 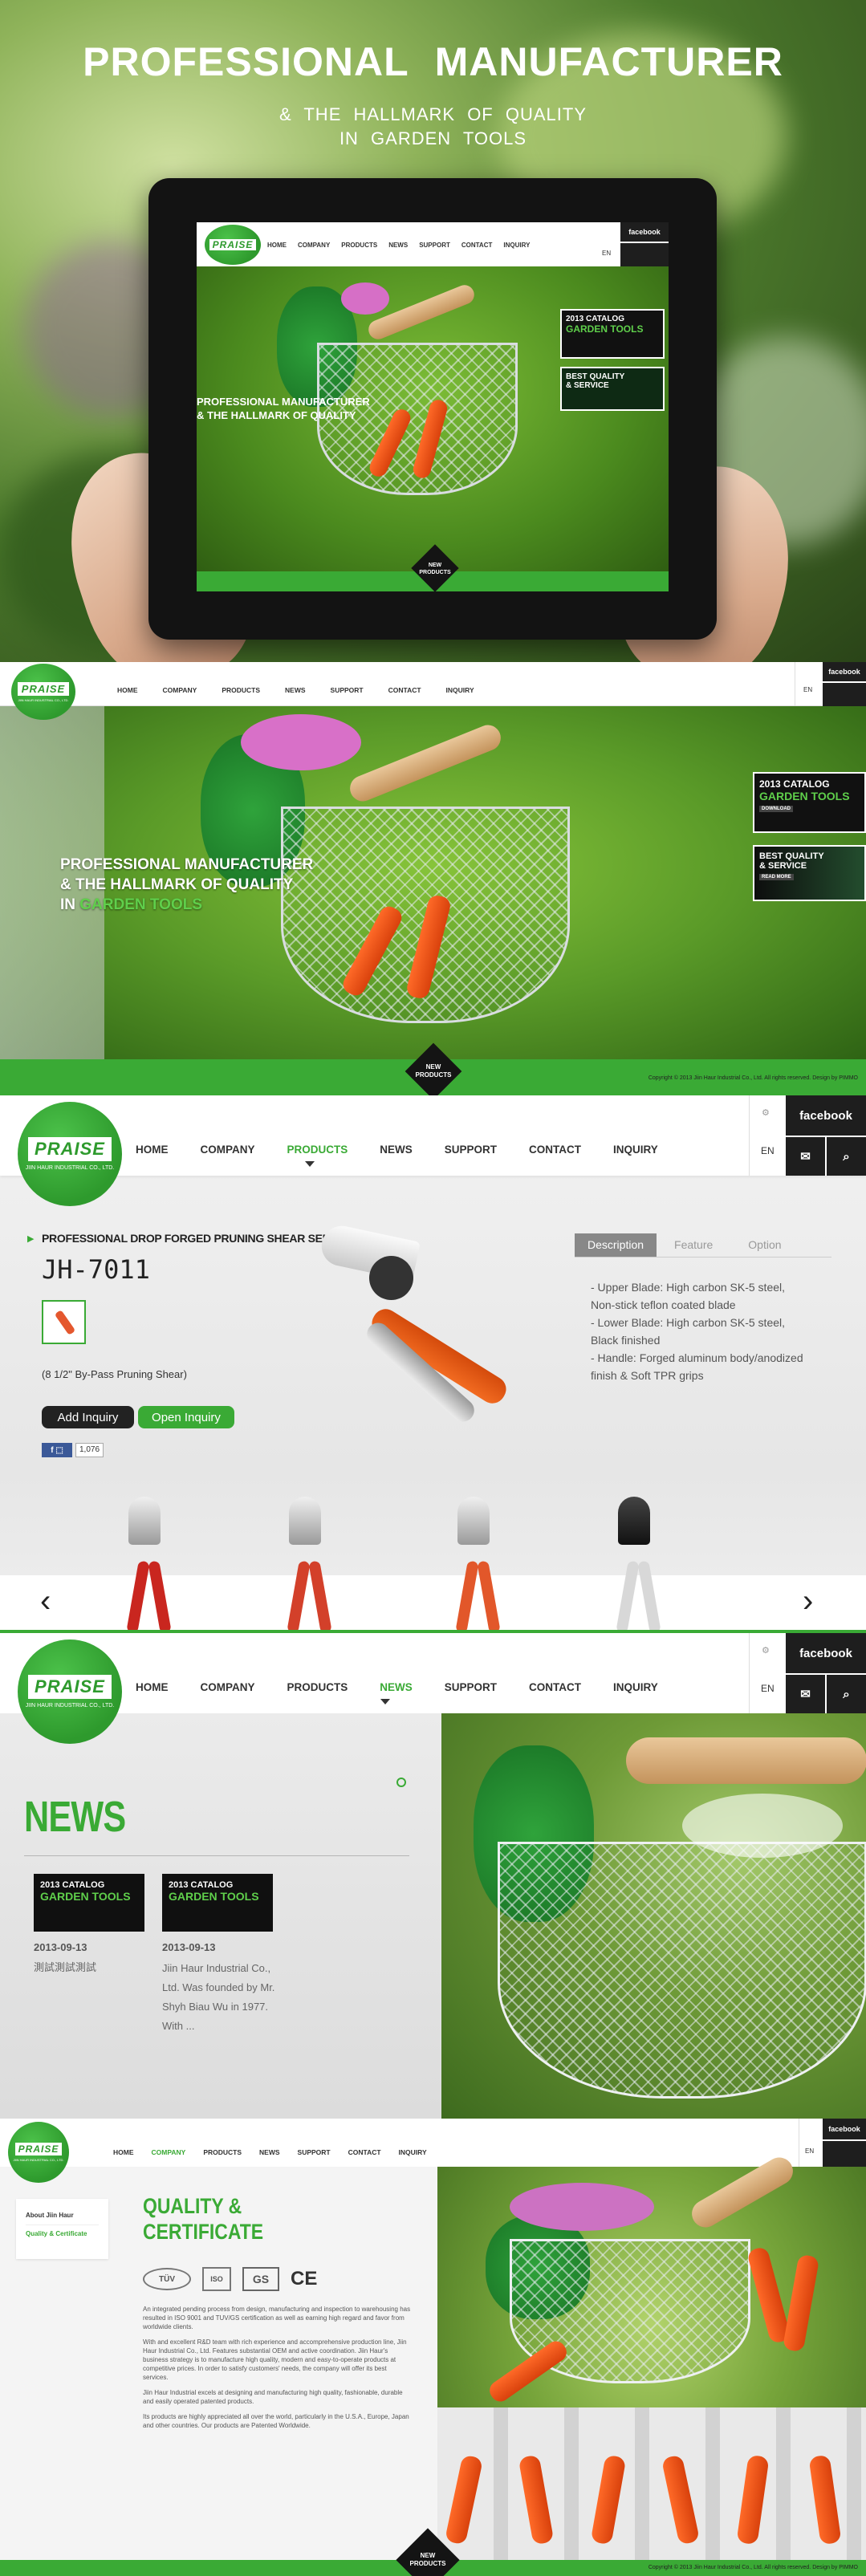 What do you see at coordinates (809, 2151) in the screenshot?
I see `company-lang: EN` at bounding box center [809, 2151].